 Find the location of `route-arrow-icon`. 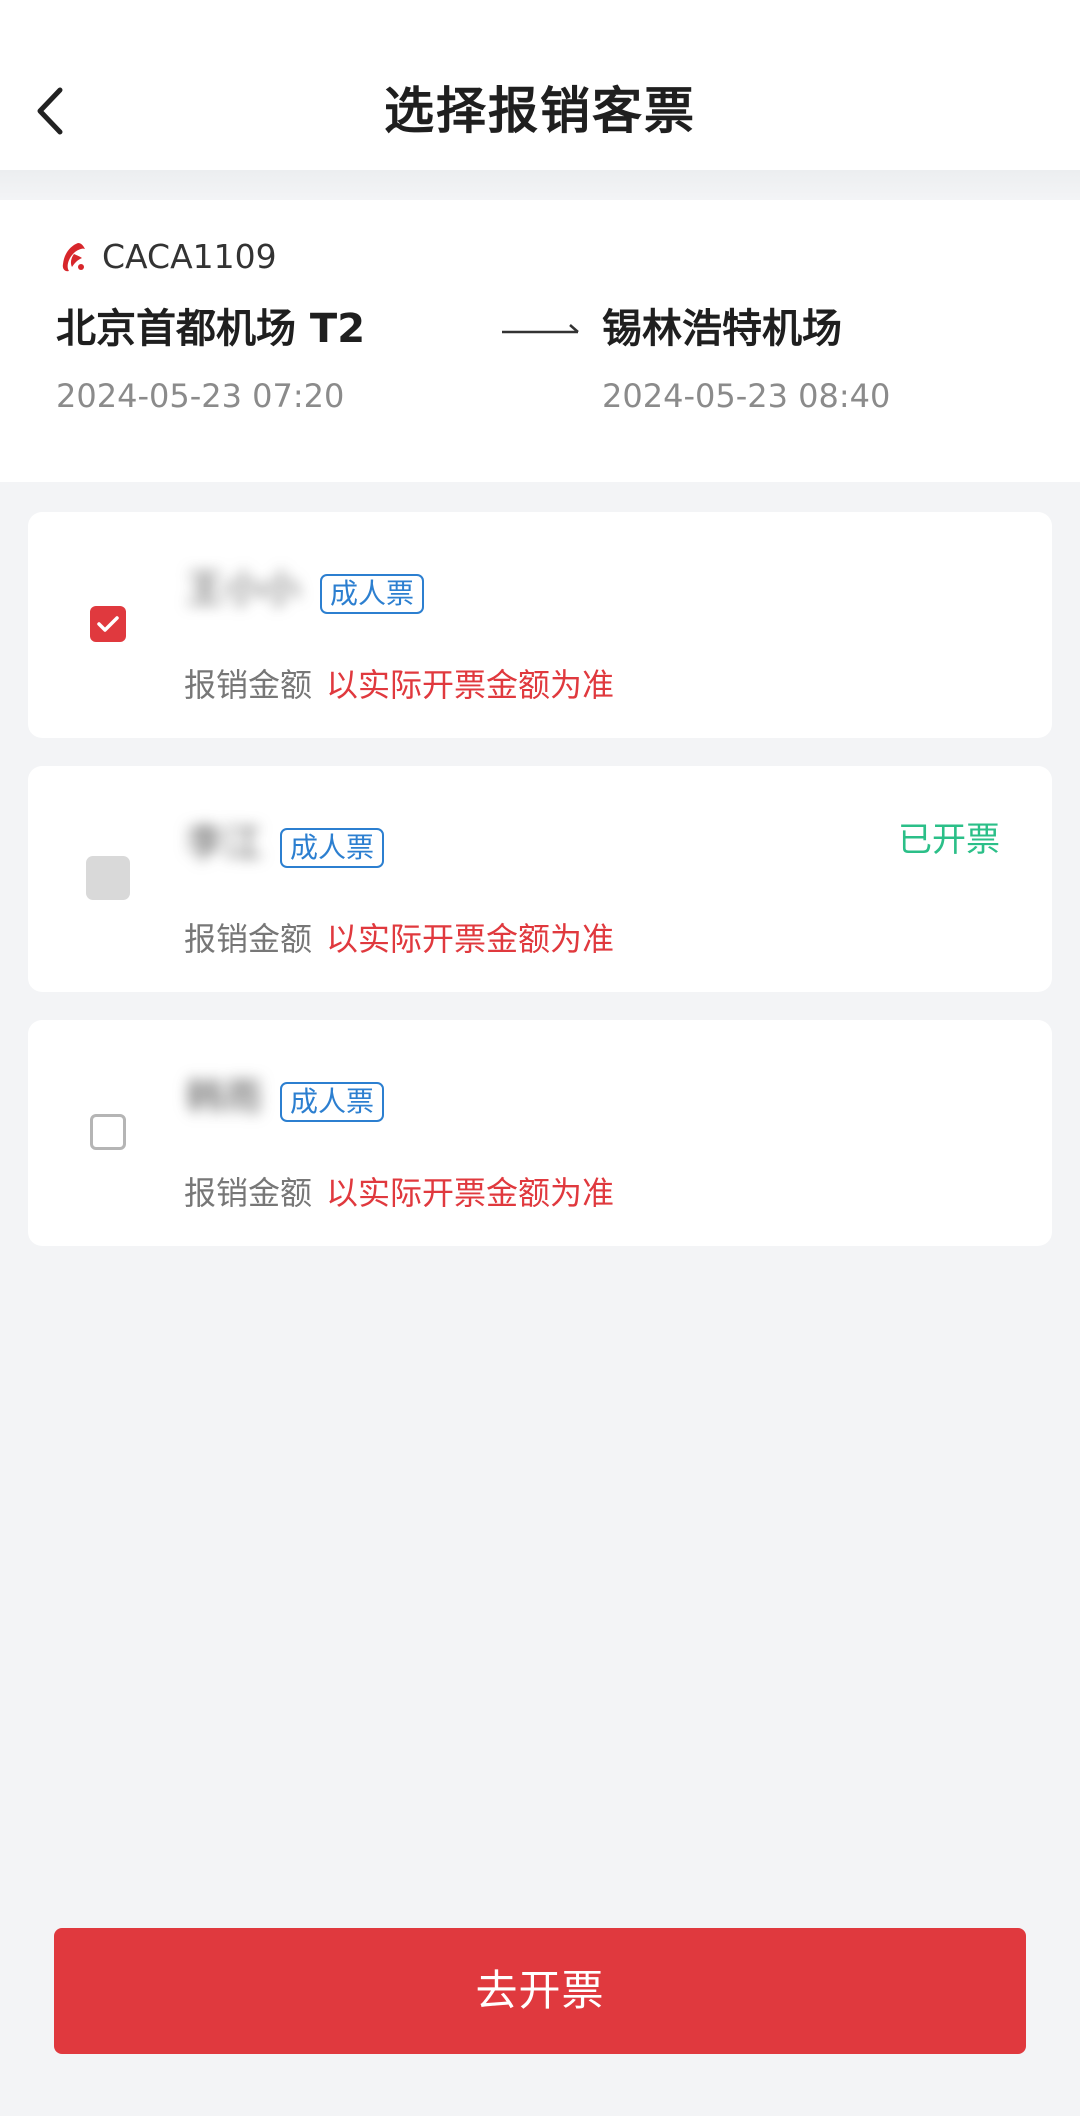

route-arrow-icon is located at coordinates (540, 329).